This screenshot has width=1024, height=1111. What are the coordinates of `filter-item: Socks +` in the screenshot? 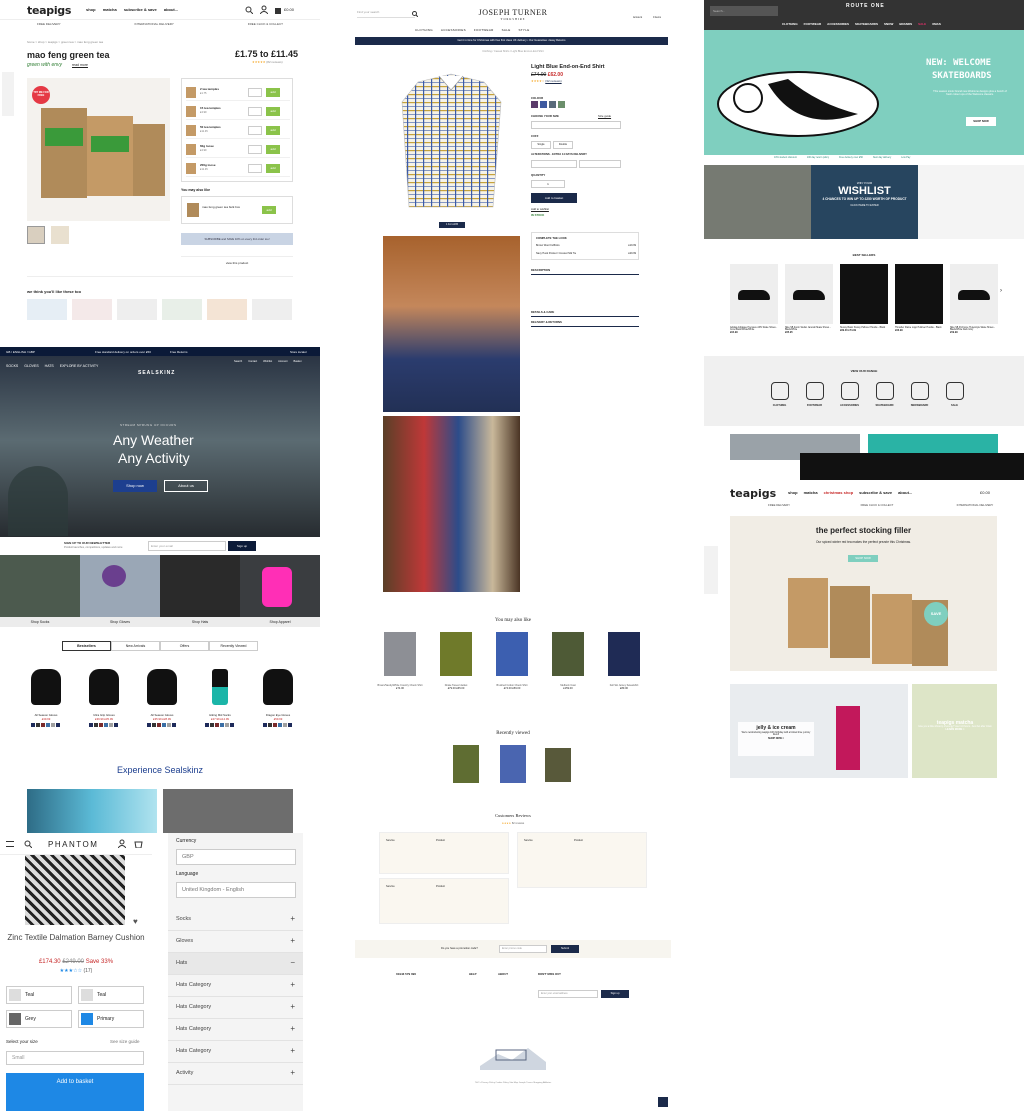 It's located at (235, 920).